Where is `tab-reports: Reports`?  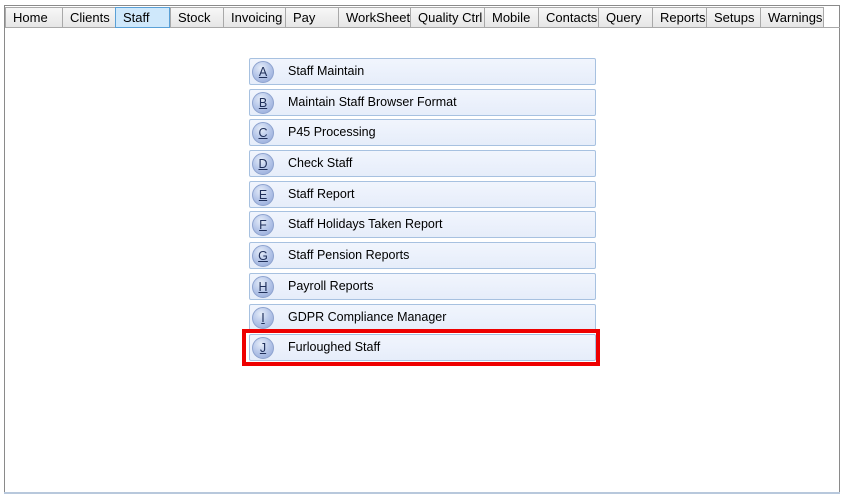 tab-reports: Reports is located at coordinates (679, 17).